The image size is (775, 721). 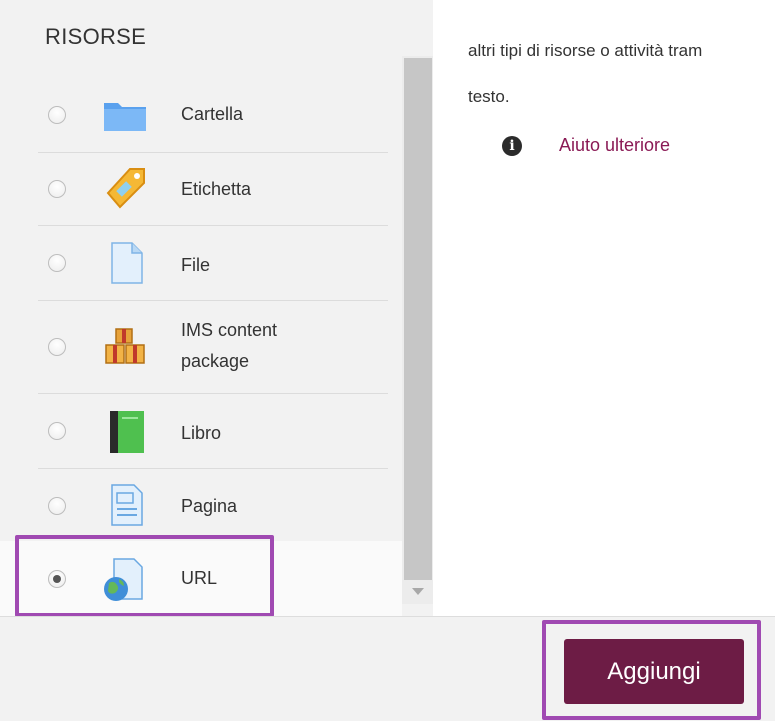 What do you see at coordinates (125, 263) in the screenshot?
I see `file-icon` at bounding box center [125, 263].